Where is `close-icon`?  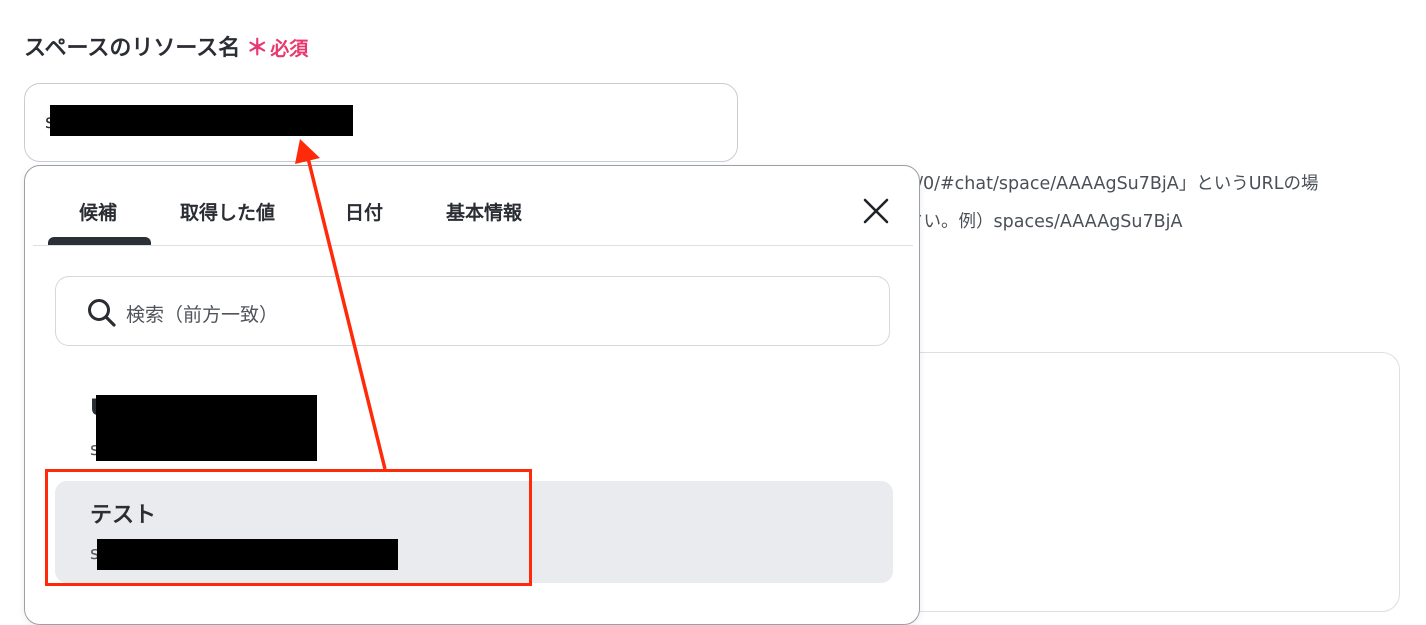
close-icon is located at coordinates (876, 211).